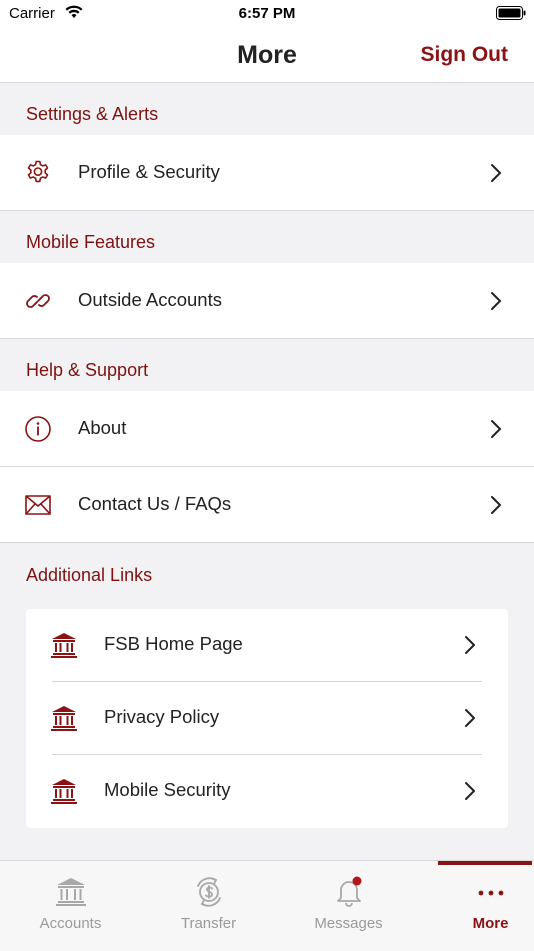 The height and width of the screenshot is (951, 534). Describe the element at coordinates (465, 55) in the screenshot. I see `sign-out-button: Sign Out` at that location.